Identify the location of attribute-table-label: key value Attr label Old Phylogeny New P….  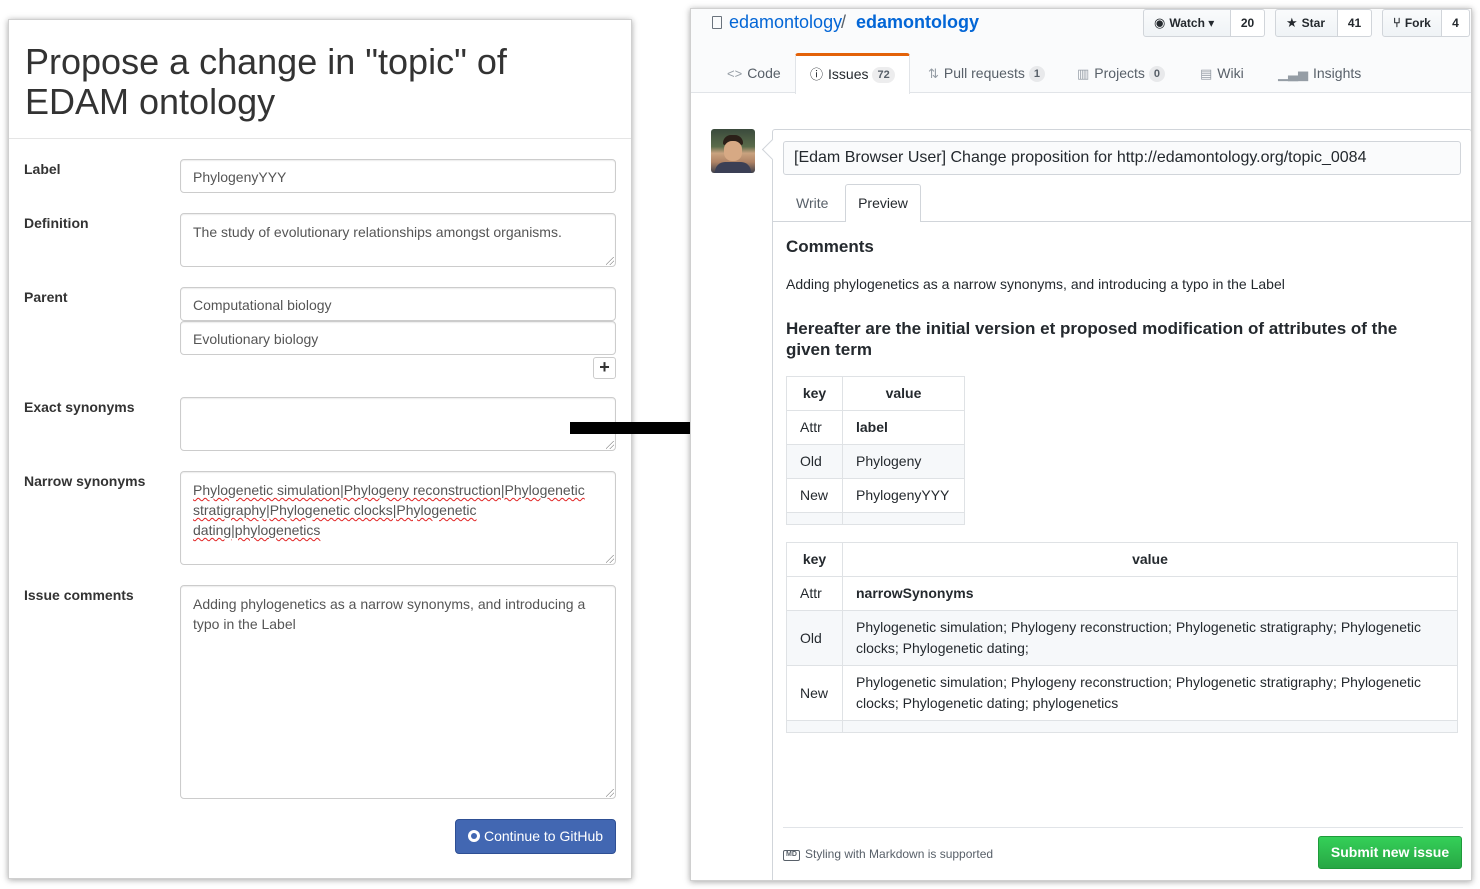
(875, 450).